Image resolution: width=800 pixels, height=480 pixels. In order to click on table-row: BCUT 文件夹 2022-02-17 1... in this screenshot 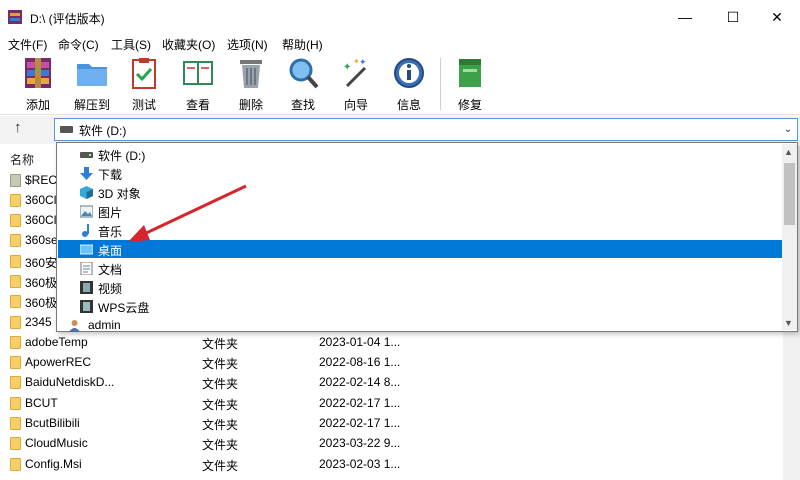, I will do `click(400, 403)`.